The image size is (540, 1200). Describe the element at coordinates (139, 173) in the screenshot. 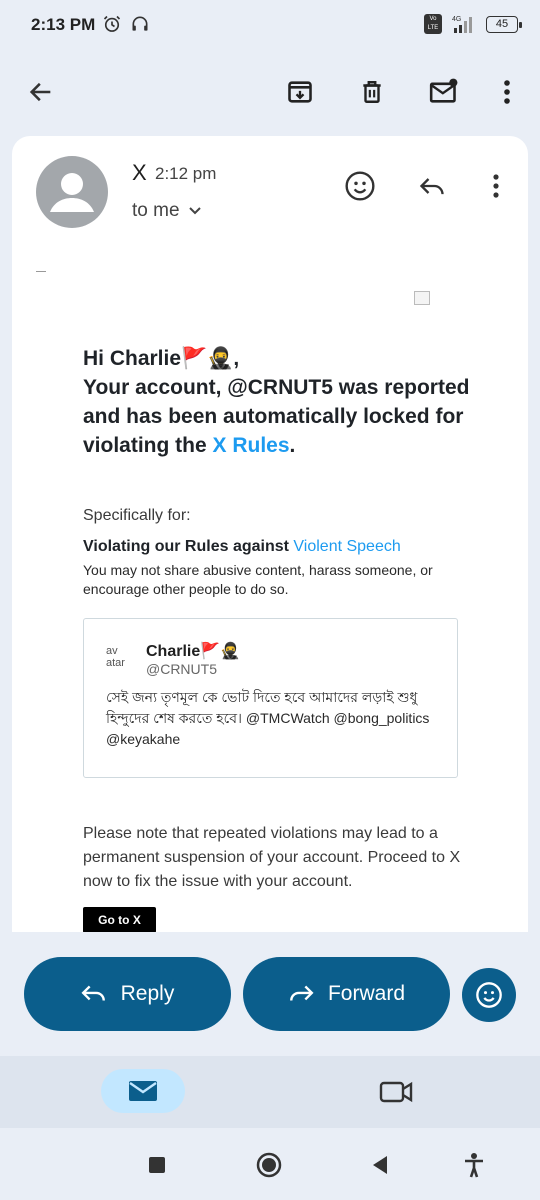

I see `sender-name: X` at that location.